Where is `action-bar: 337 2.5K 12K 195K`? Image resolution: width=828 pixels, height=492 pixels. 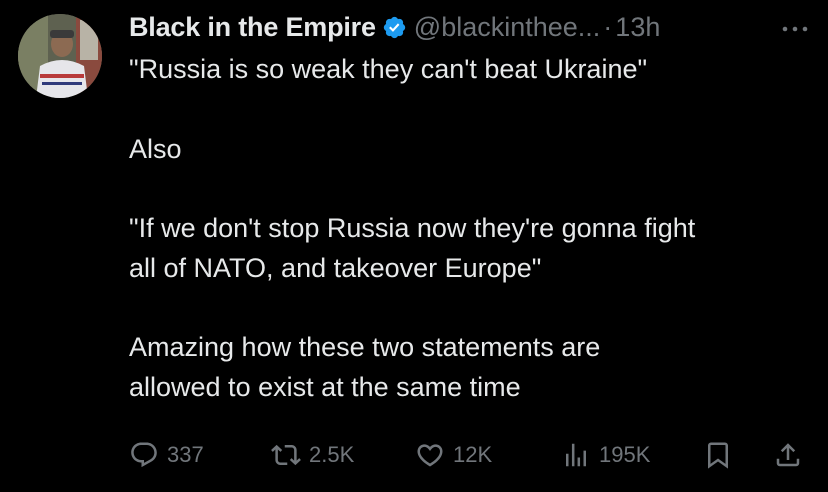
action-bar: 337 2.5K 12K 195K is located at coordinates (474, 455).